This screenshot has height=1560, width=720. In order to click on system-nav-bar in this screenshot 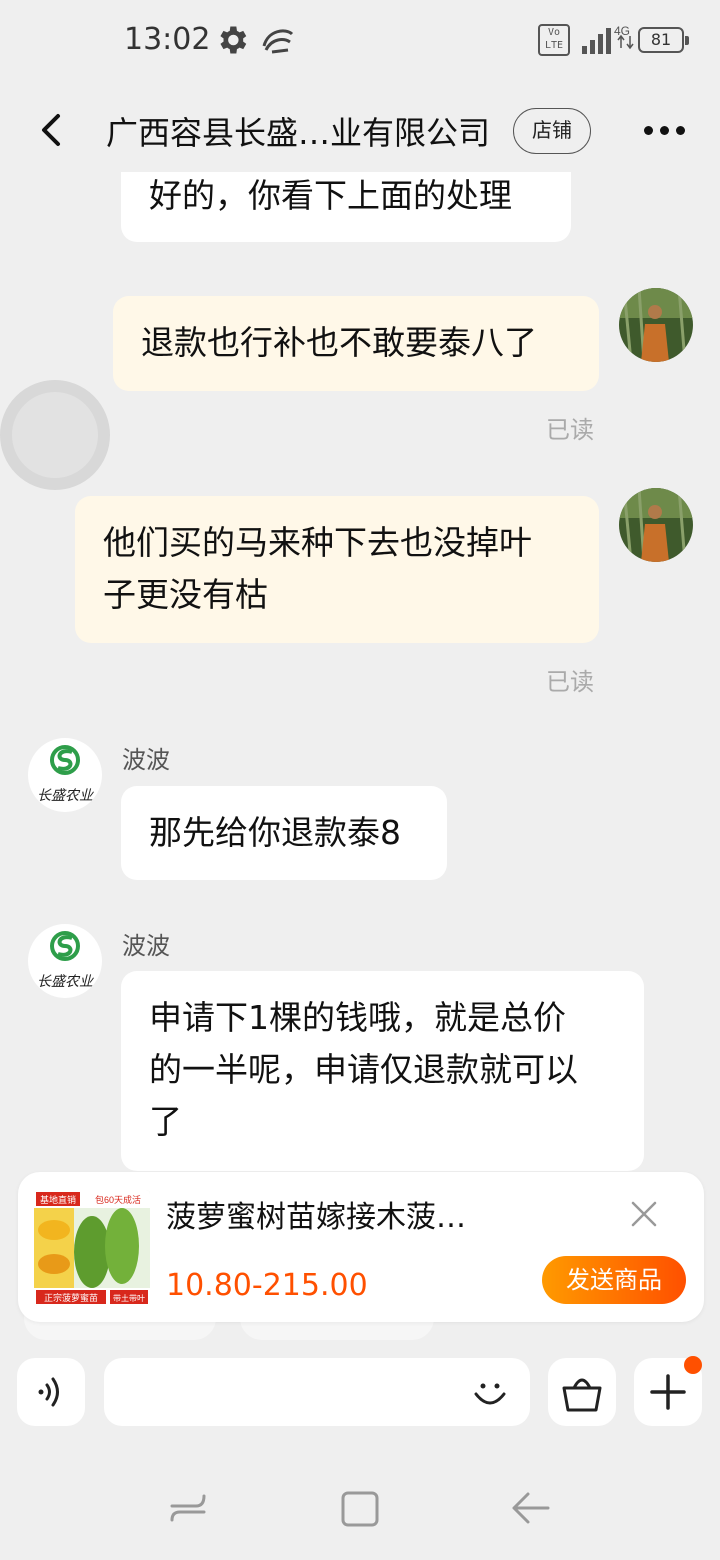, I will do `click(360, 1508)`.